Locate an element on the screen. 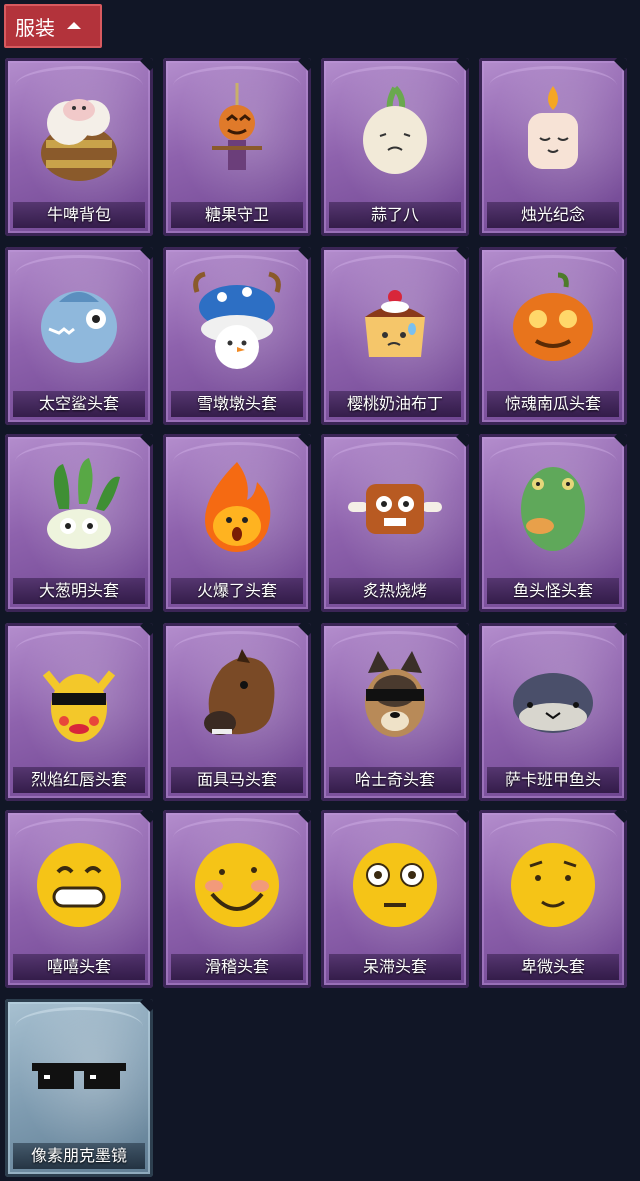 The width and height of the screenshot is (640, 1181). costume-card: 糖果守卫 is located at coordinates (237, 147).